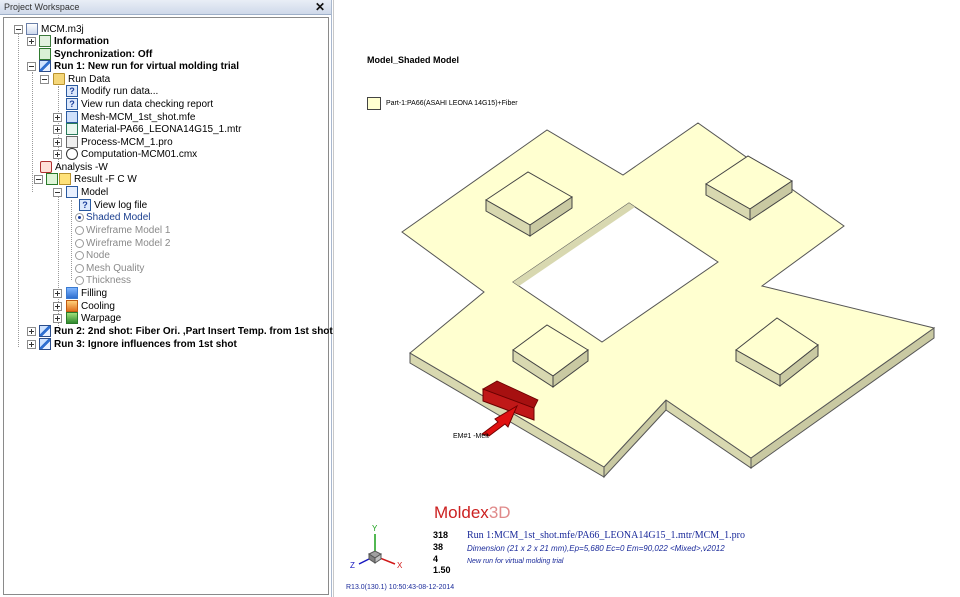 The image size is (960, 597). Describe the element at coordinates (461, 512) in the screenshot. I see `brand-main: Moldex` at that location.